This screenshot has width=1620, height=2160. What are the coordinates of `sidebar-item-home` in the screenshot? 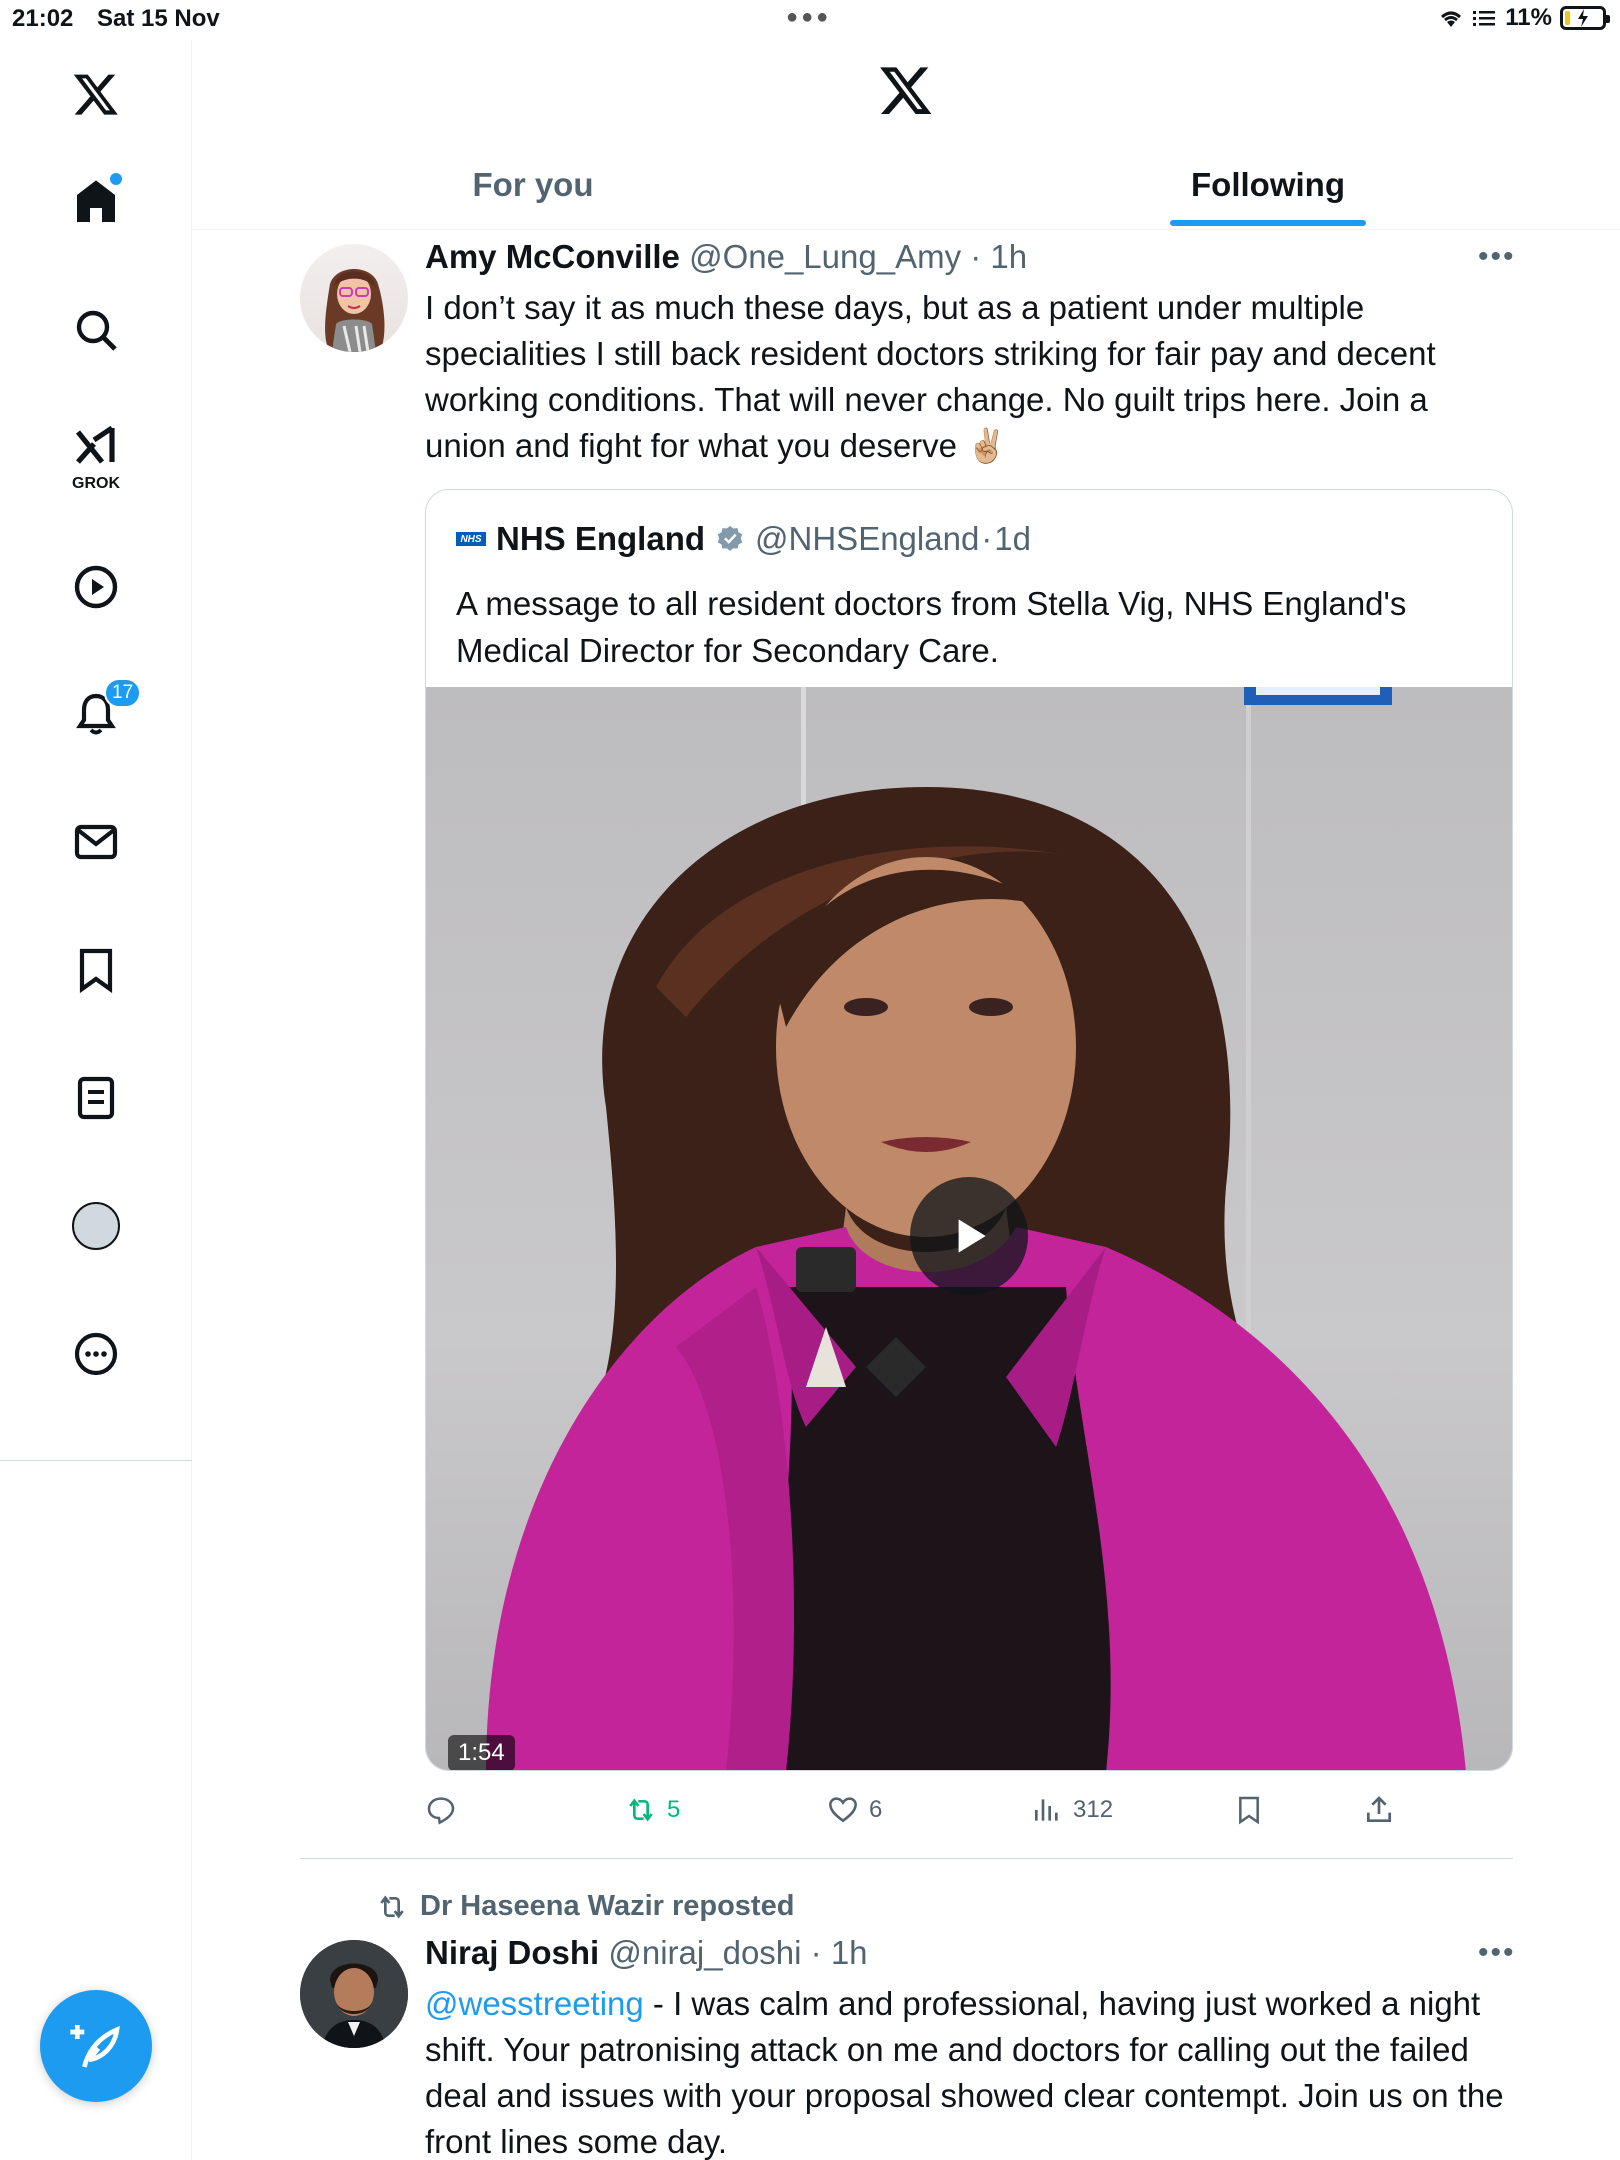 It's located at (96, 201).